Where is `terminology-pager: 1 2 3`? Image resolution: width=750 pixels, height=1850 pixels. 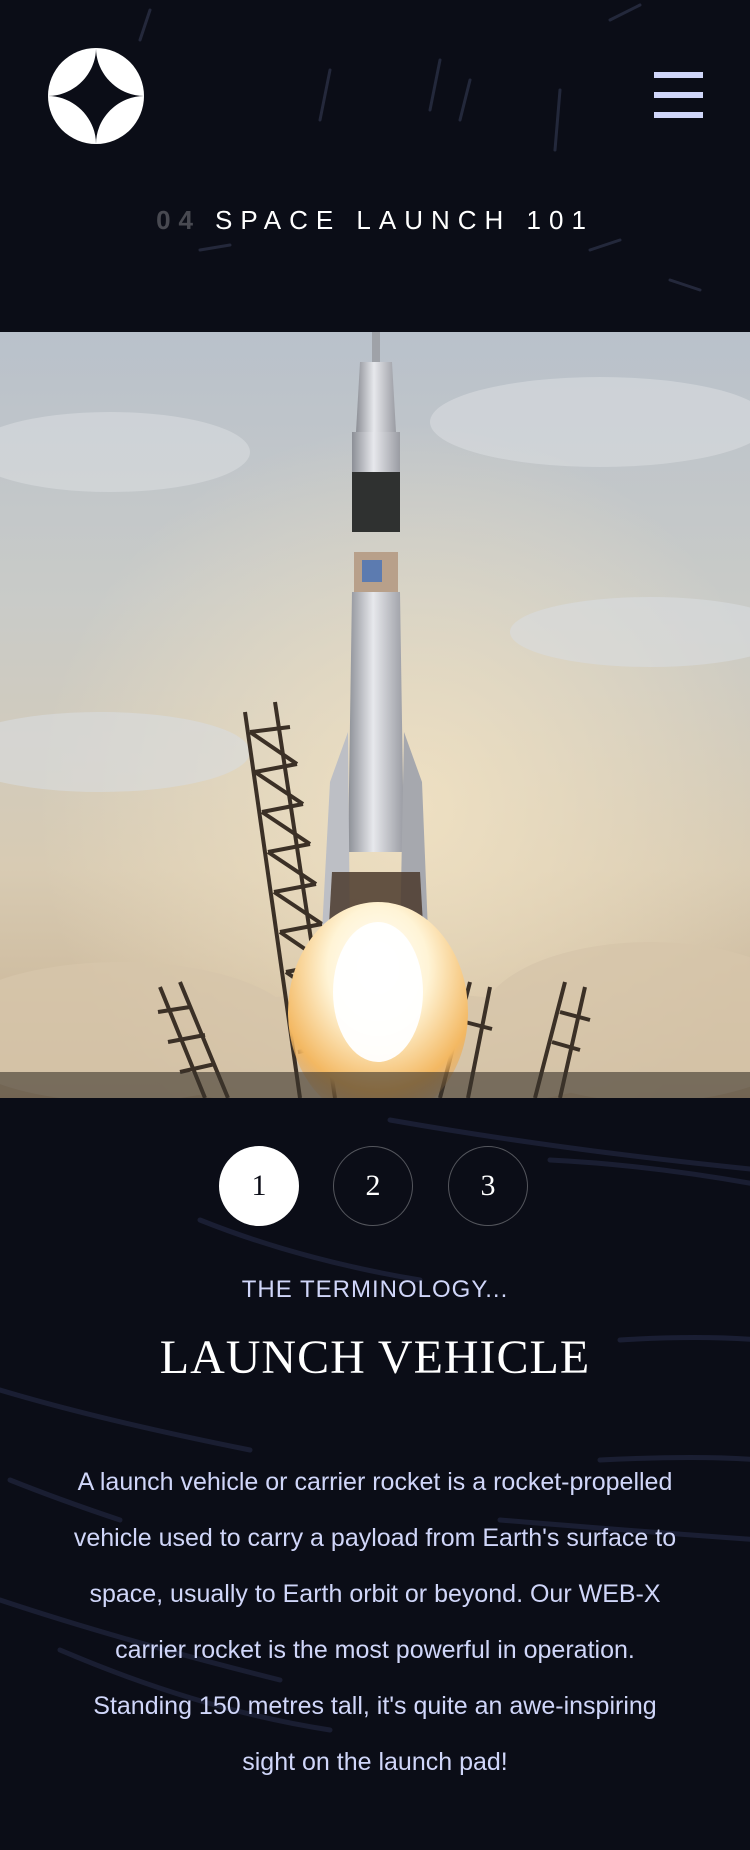 terminology-pager: 1 2 3 is located at coordinates (375, 1188).